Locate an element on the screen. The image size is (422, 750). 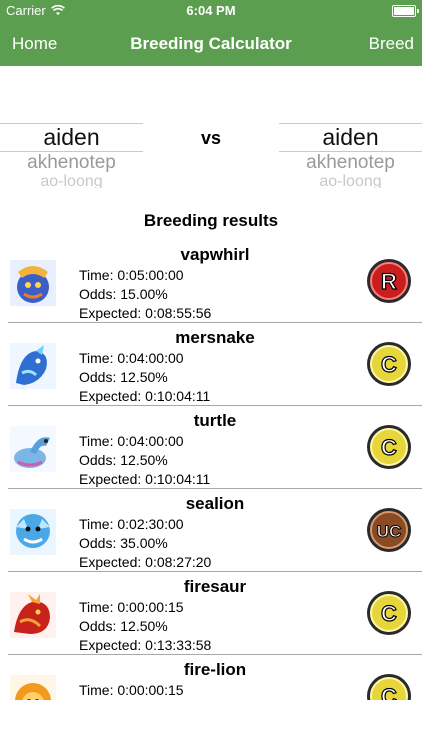
turtle-thumbnail is located at coordinates (33, 449).